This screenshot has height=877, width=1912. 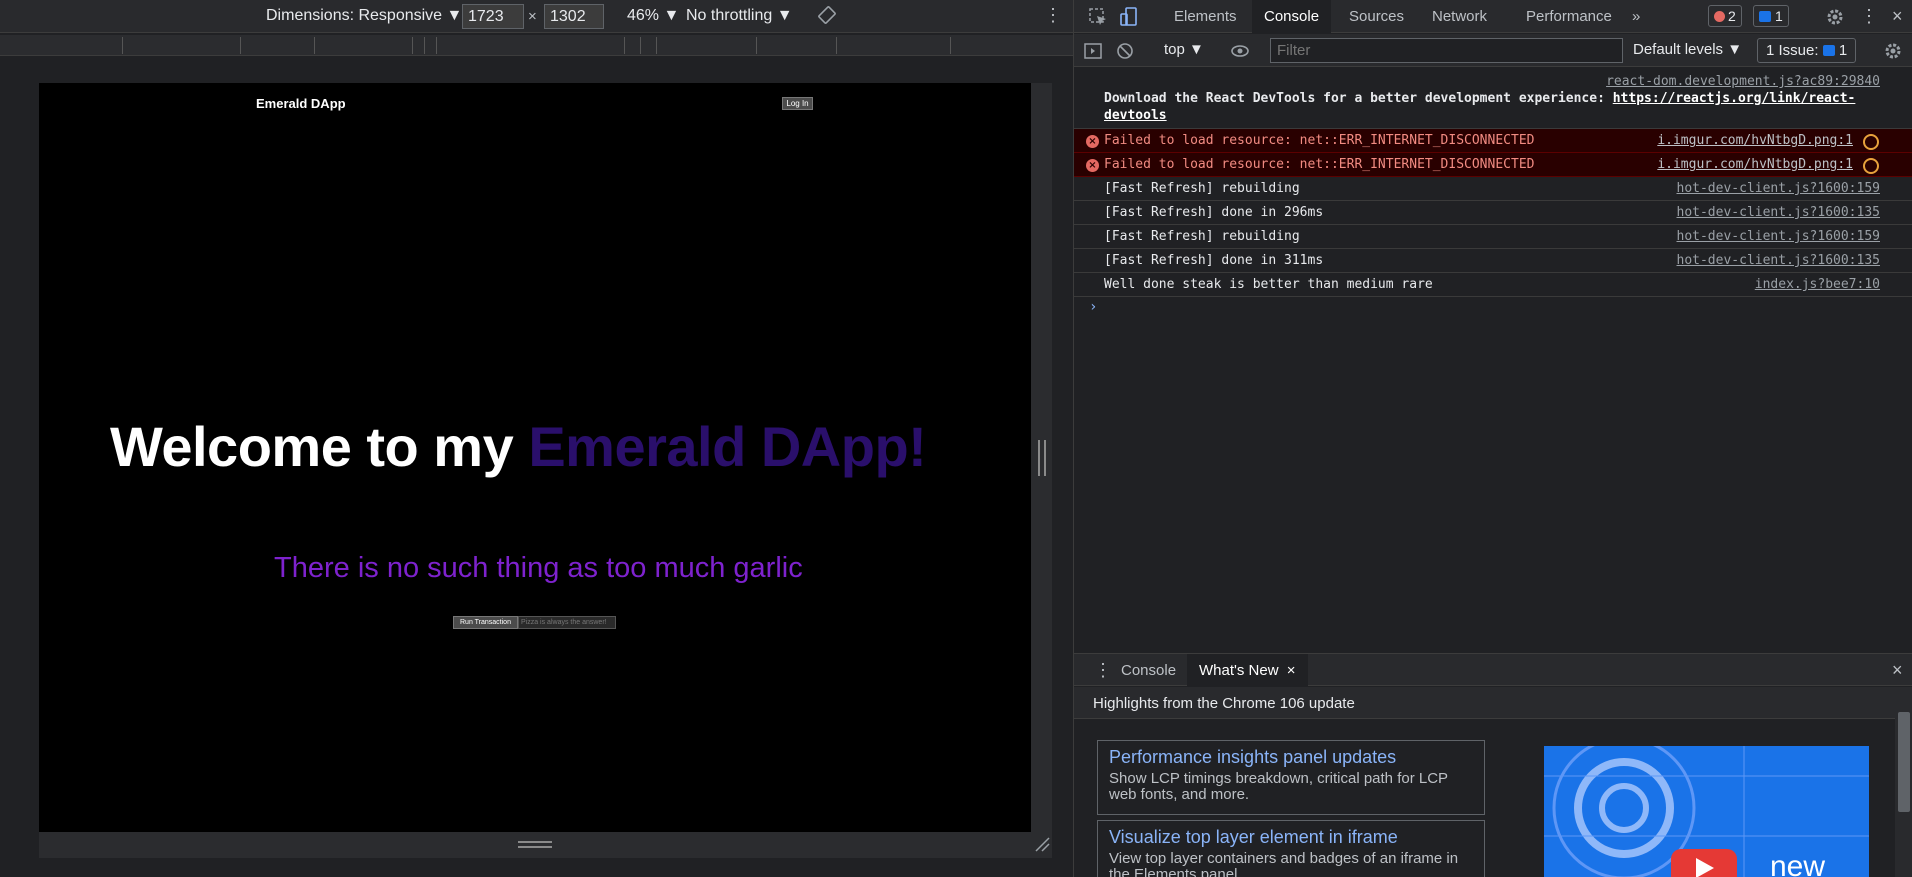 What do you see at coordinates (1896, 16) in the screenshot?
I see `close-devtools-icon: ×` at bounding box center [1896, 16].